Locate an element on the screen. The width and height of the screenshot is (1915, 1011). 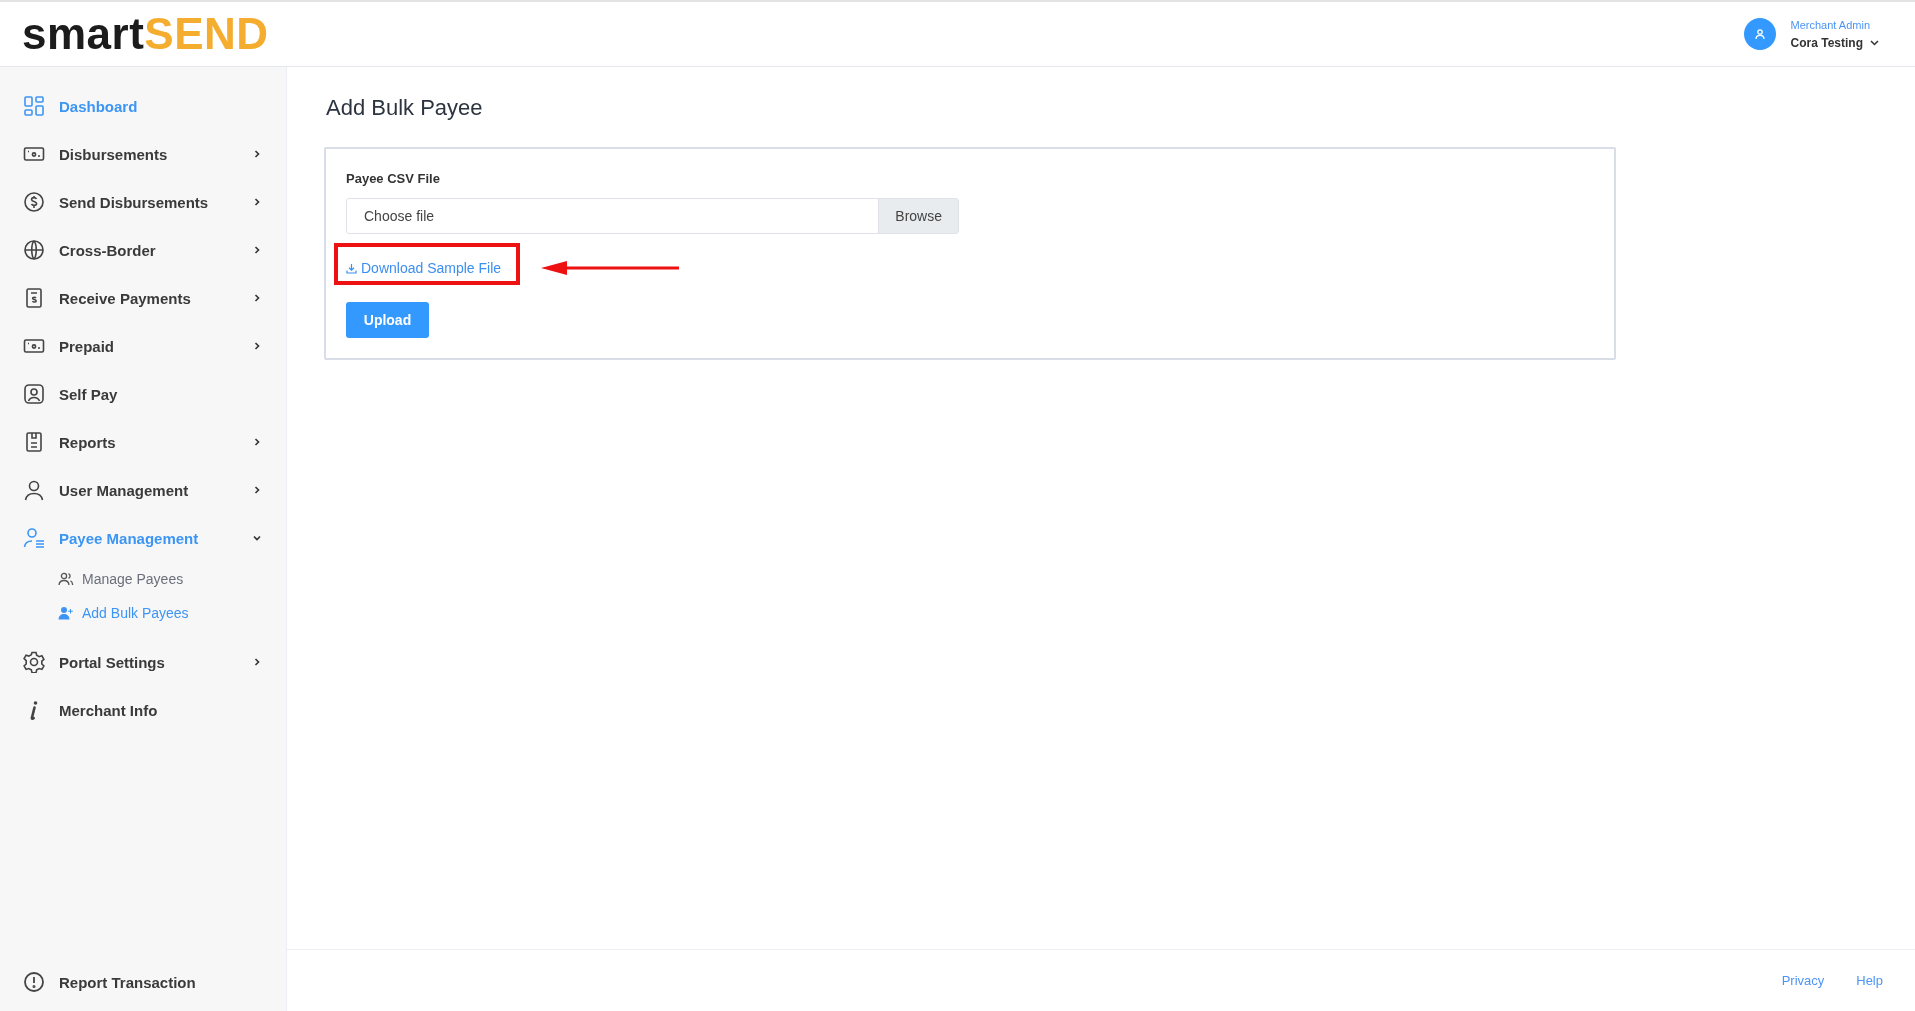
nav-item: Receive Payments is located at coordinates (143, 298).